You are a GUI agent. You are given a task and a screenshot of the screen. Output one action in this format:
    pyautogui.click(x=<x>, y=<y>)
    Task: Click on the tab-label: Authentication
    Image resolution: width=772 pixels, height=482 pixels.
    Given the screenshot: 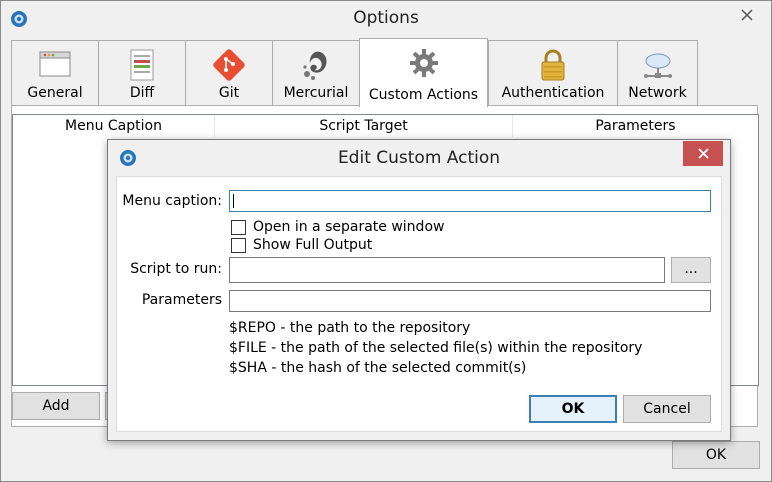 What is the action you would take?
    pyautogui.click(x=553, y=93)
    